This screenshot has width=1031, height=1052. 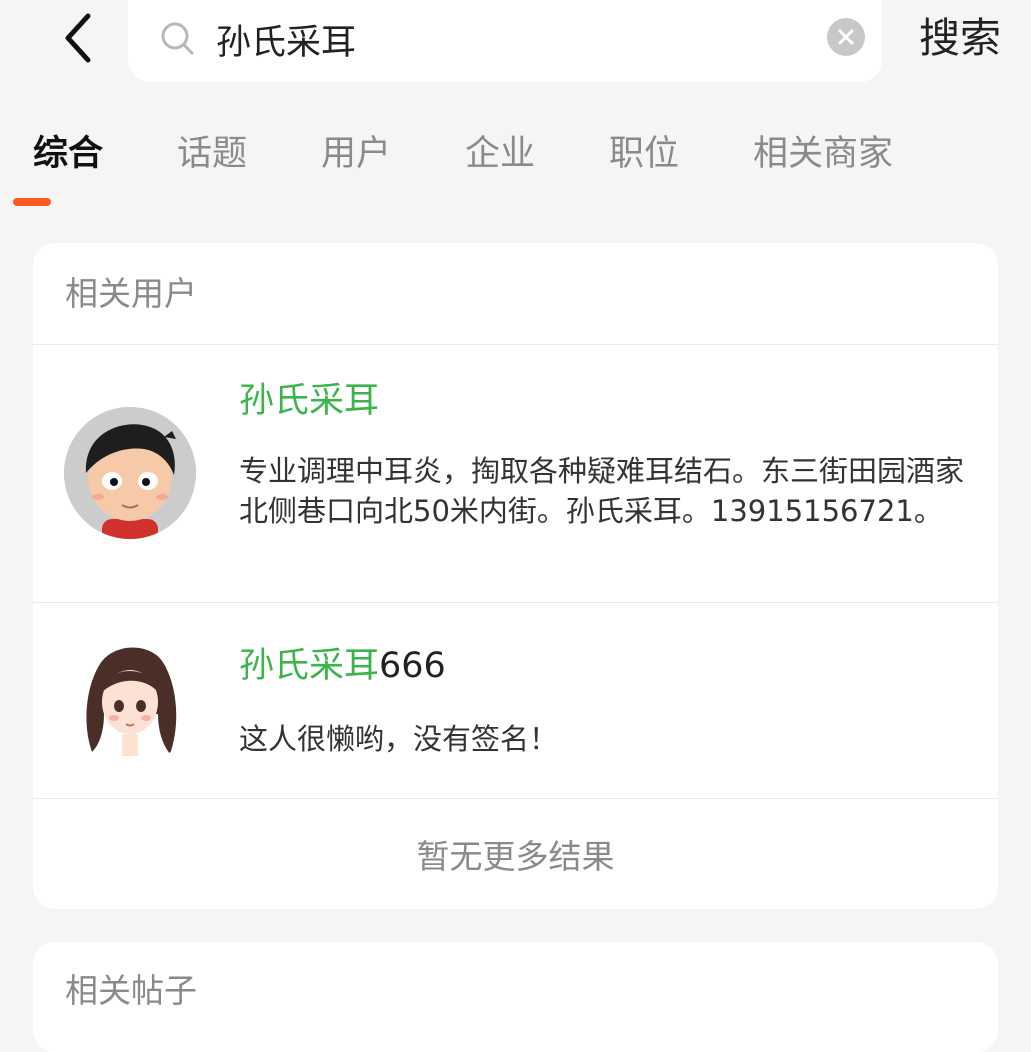 What do you see at coordinates (32, 202) in the screenshot?
I see `active-tab-indicator` at bounding box center [32, 202].